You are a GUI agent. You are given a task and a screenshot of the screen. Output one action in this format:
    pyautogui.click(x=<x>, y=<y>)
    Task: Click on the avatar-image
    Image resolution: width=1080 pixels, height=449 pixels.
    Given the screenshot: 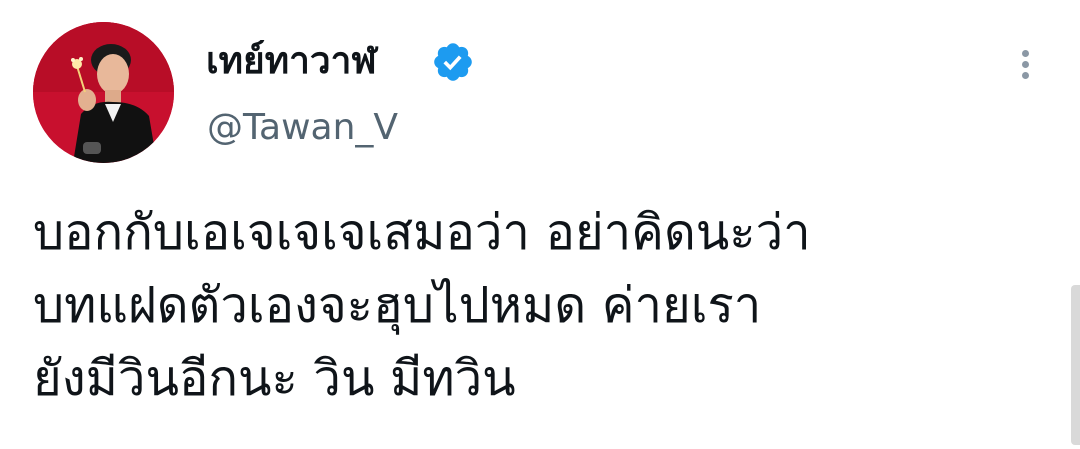 What is the action you would take?
    pyautogui.click(x=103, y=92)
    